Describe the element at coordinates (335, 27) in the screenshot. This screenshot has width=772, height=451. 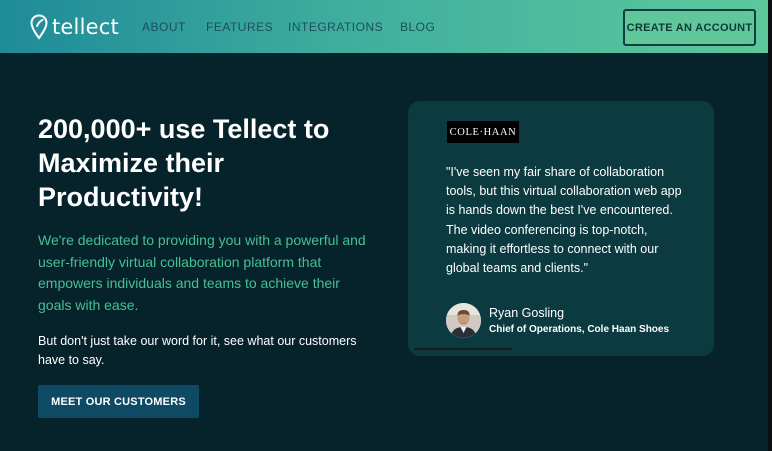
I see `nav-link-integrations: INTEGRATIONS` at that location.